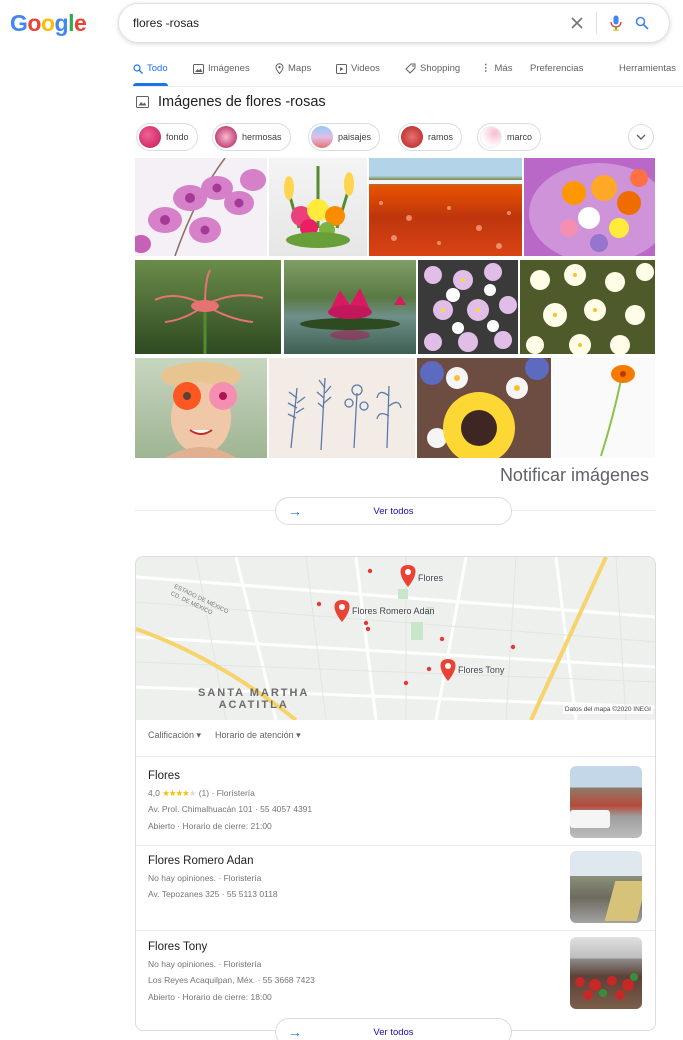 The image size is (683, 1040). Describe the element at coordinates (577, 23) in the screenshot. I see `close-icon` at that location.